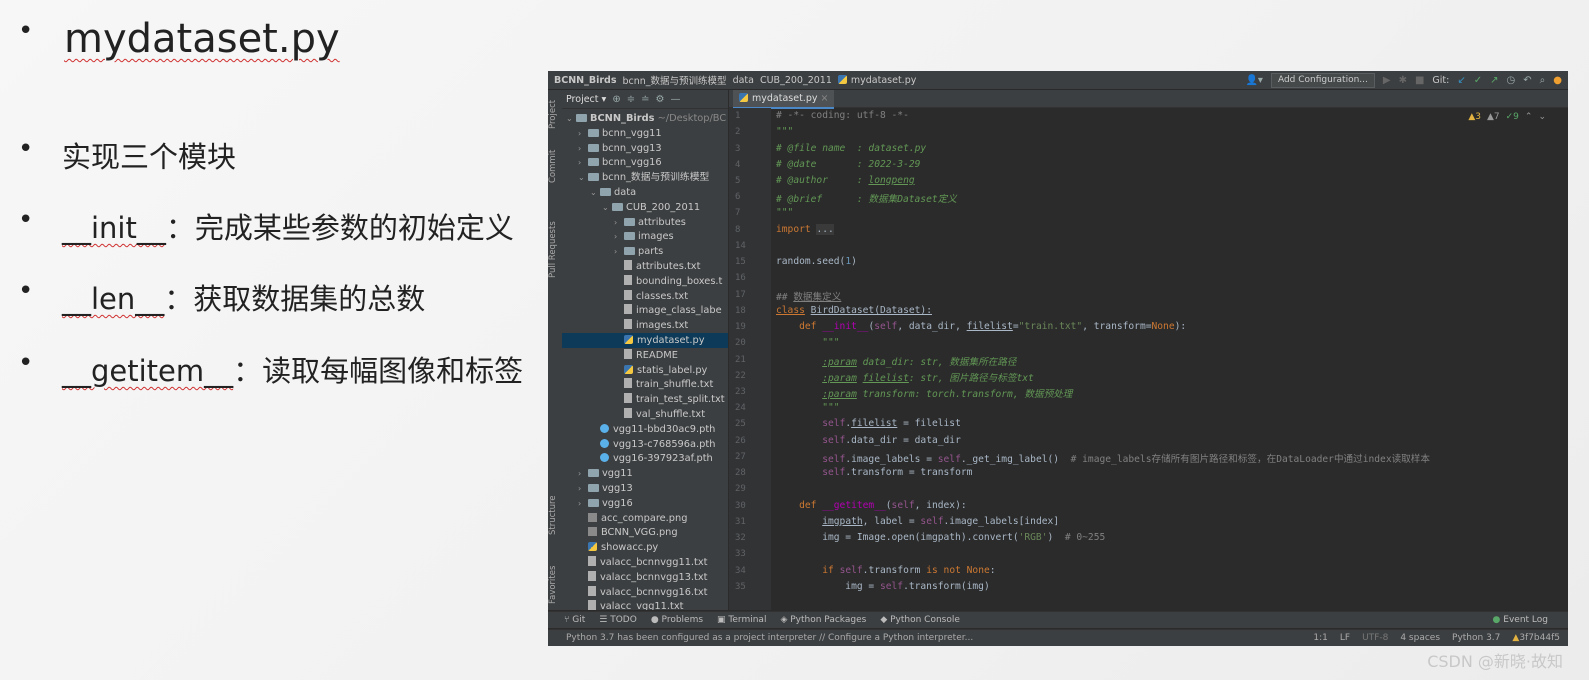 The image size is (1589, 680). Describe the element at coordinates (645, 518) in the screenshot. I see `tree-item: acc_compare.png` at that location.